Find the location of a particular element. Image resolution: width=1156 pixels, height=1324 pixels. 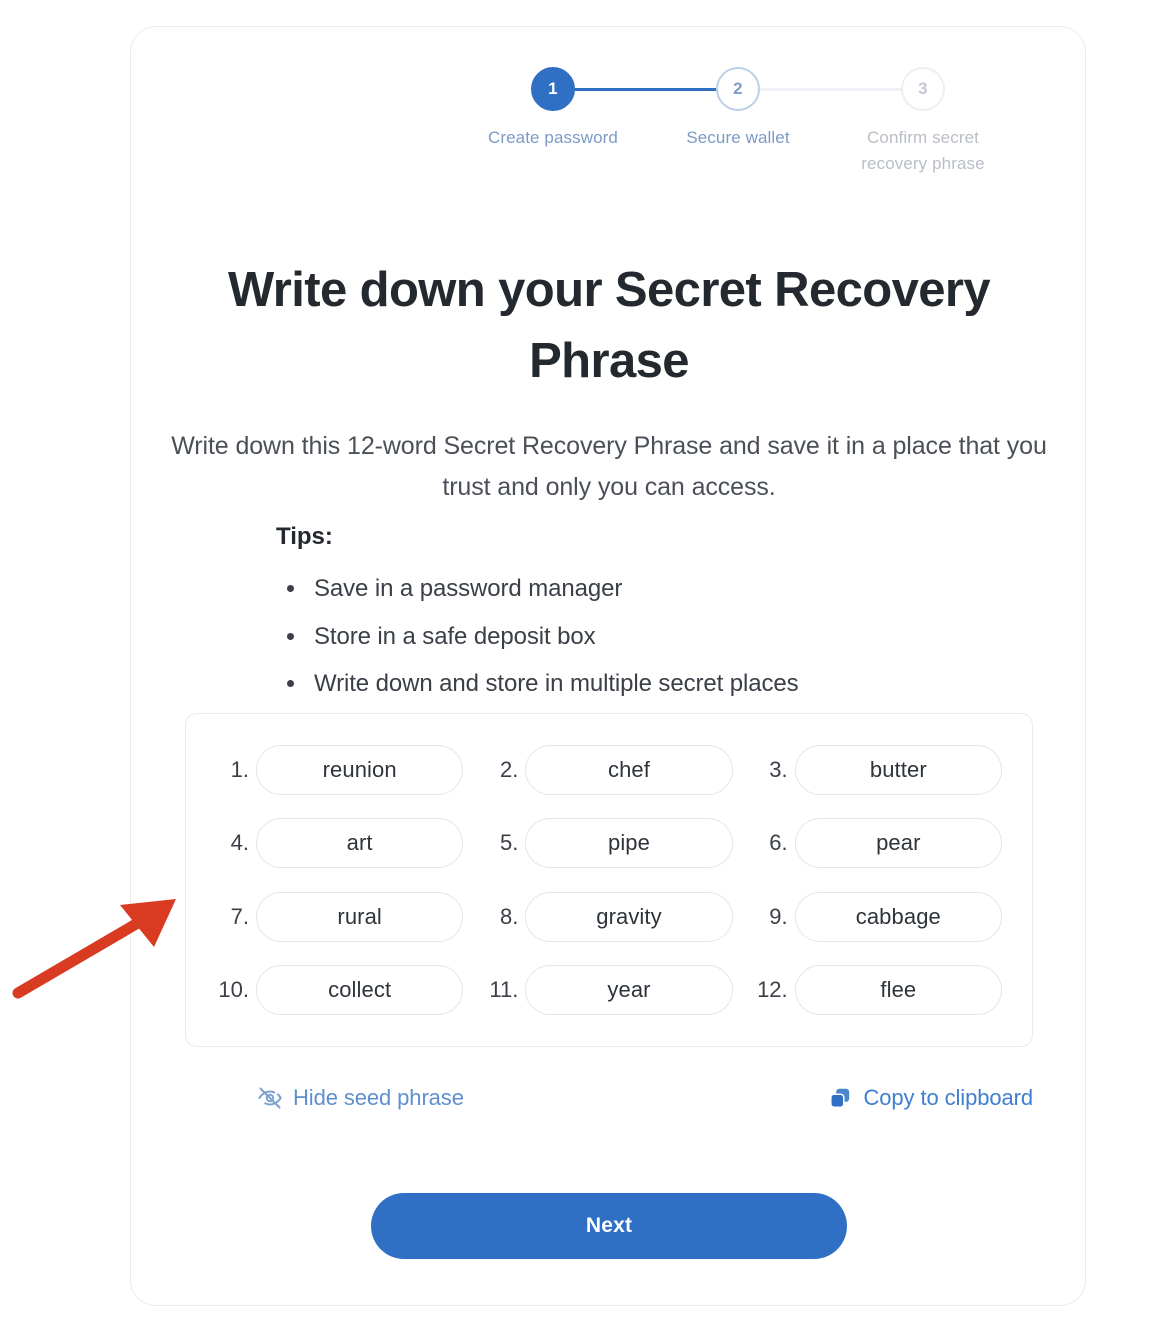

seed-word-index: 9. is located at coordinates (778, 916).